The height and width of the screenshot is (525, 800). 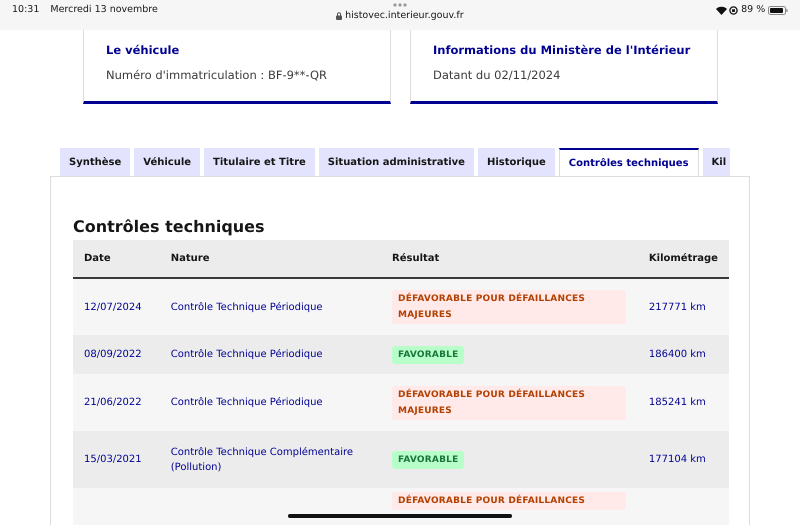 What do you see at coordinates (113, 402) in the screenshot?
I see `date-link: 21/06/2022` at bounding box center [113, 402].